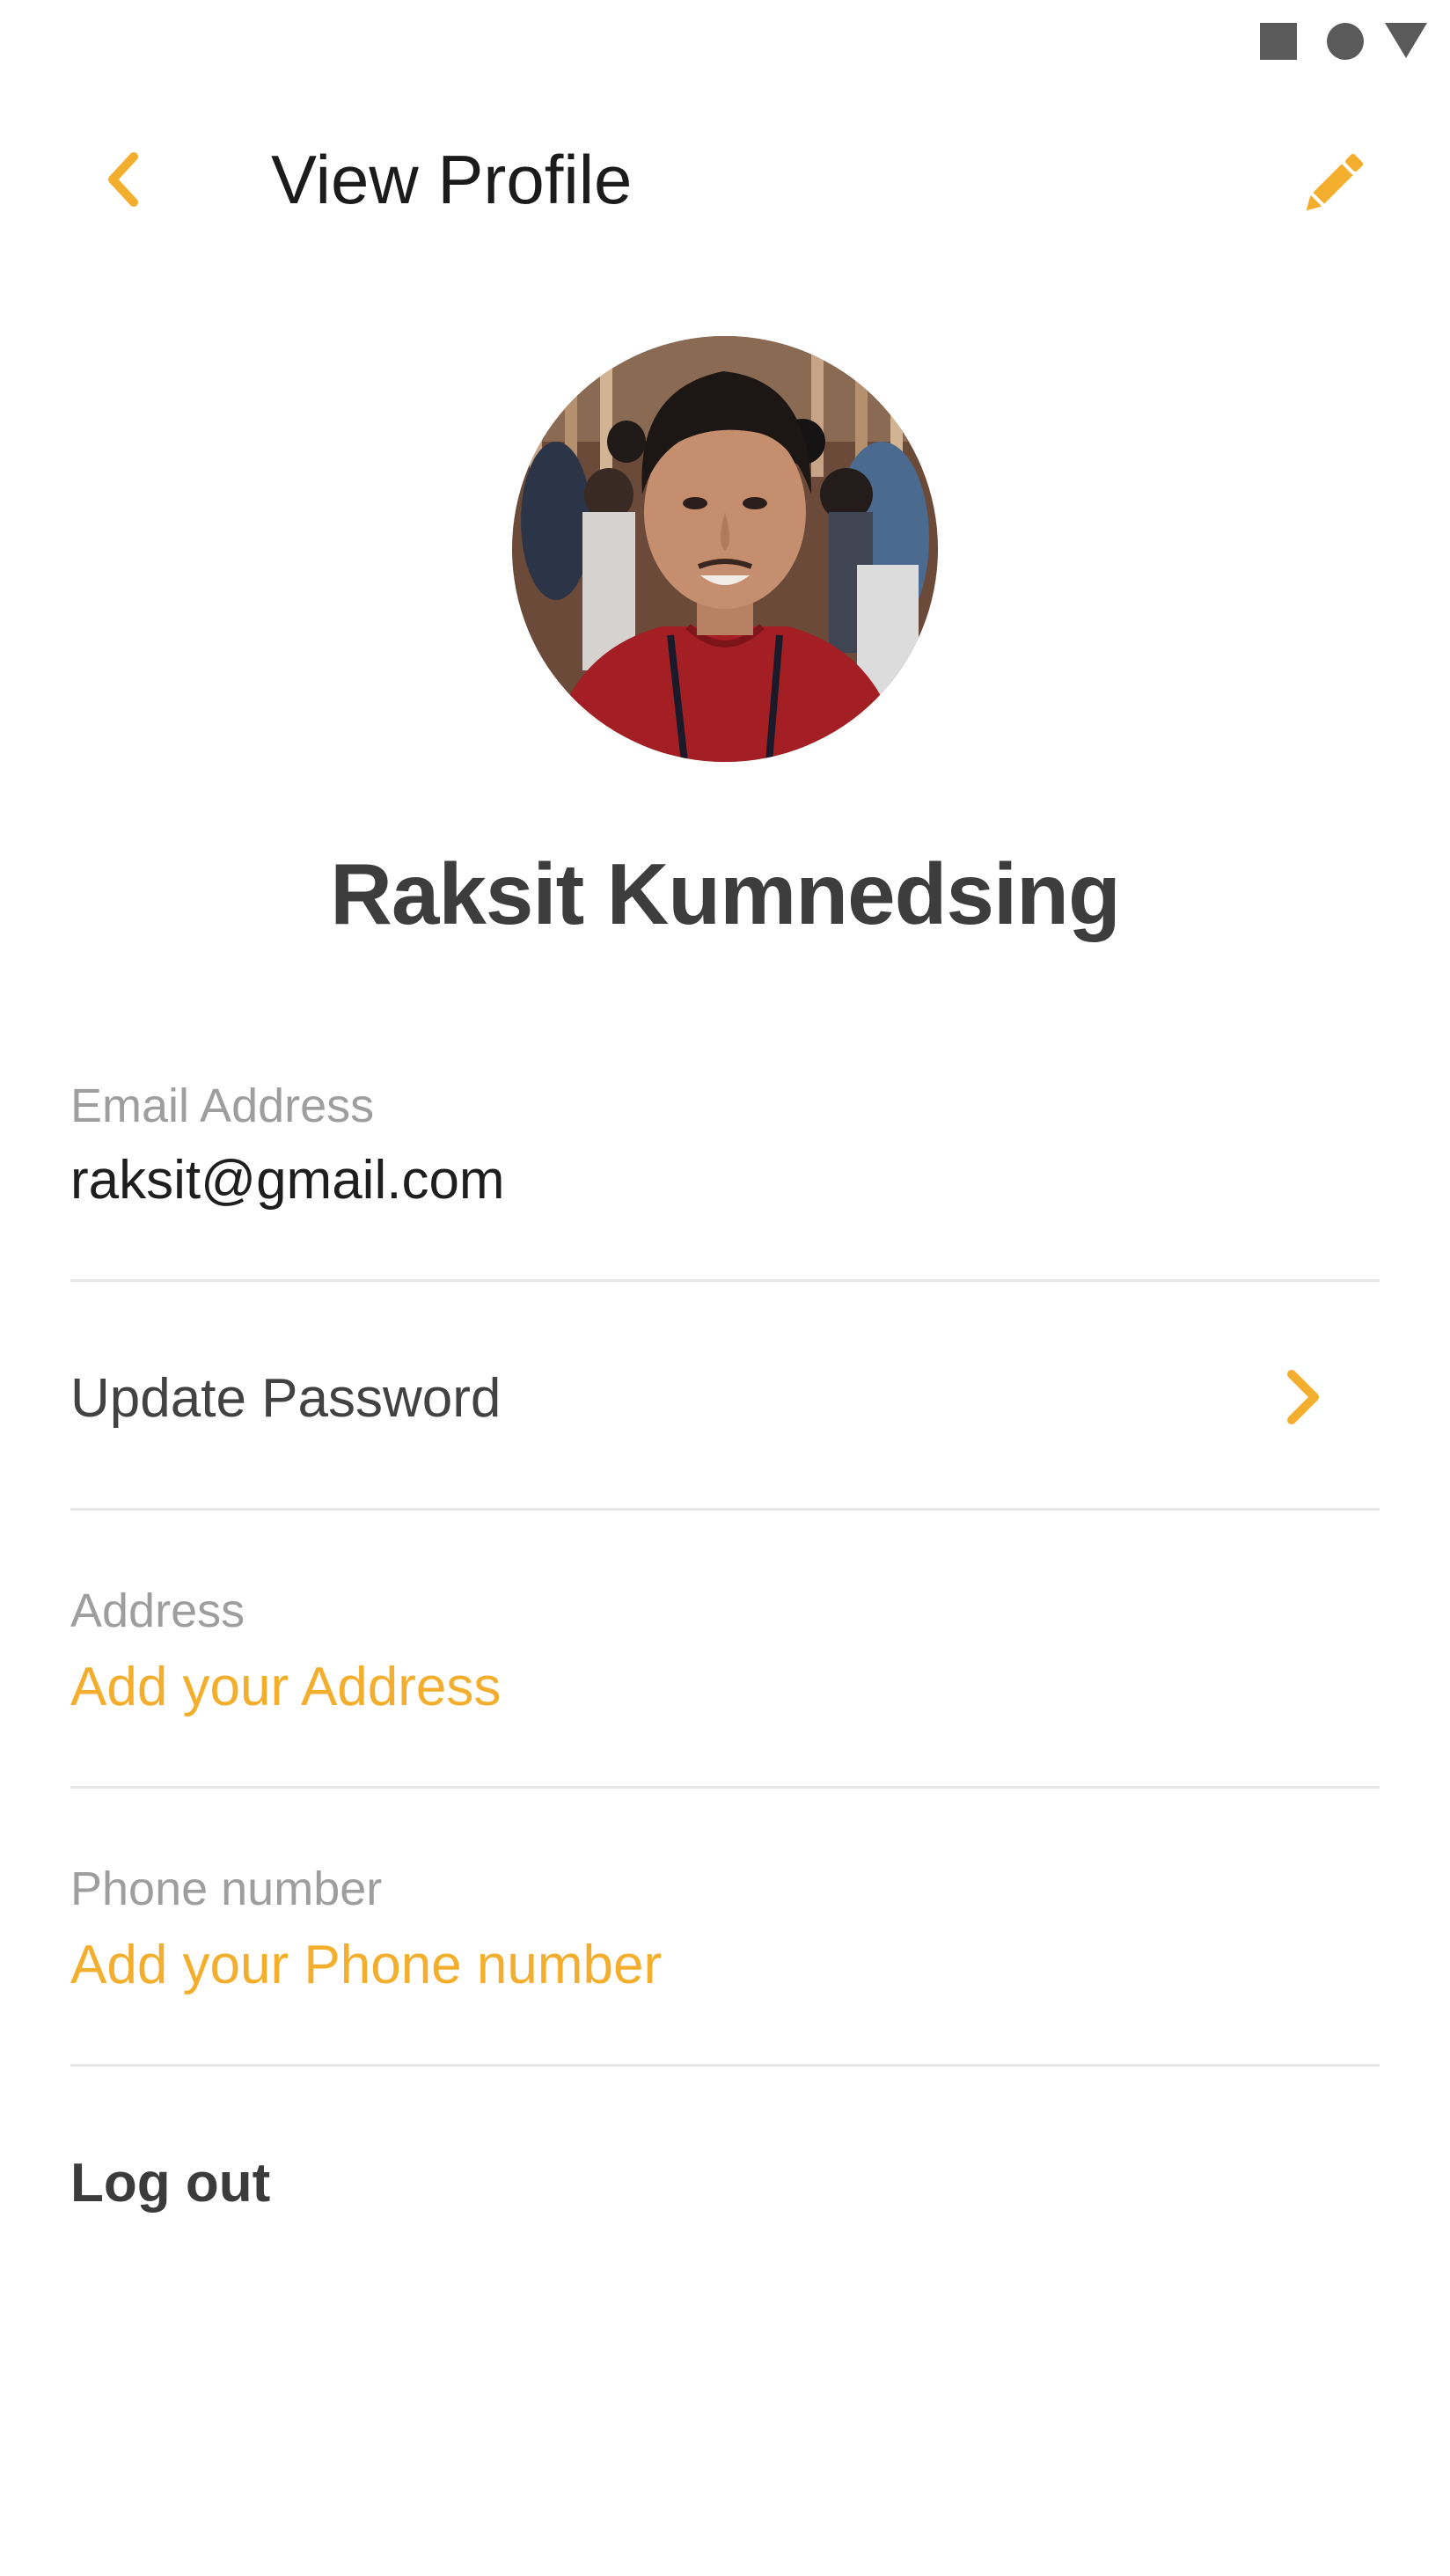 This screenshot has width=1450, height=2576. What do you see at coordinates (222, 1105) in the screenshot?
I see `email-label: Email Address` at bounding box center [222, 1105].